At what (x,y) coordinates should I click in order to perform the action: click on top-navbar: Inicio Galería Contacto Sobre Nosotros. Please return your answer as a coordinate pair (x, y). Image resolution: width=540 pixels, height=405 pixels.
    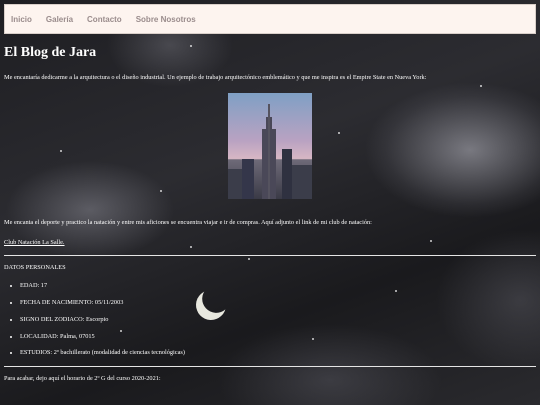
    Looking at the image, I should click on (270, 19).